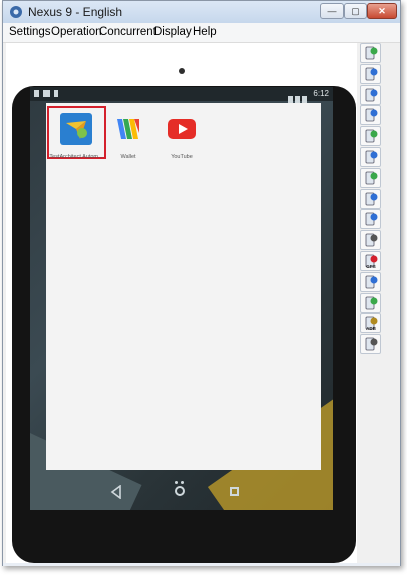  I want to click on phone-transfer-tool-button, so click(370, 344).